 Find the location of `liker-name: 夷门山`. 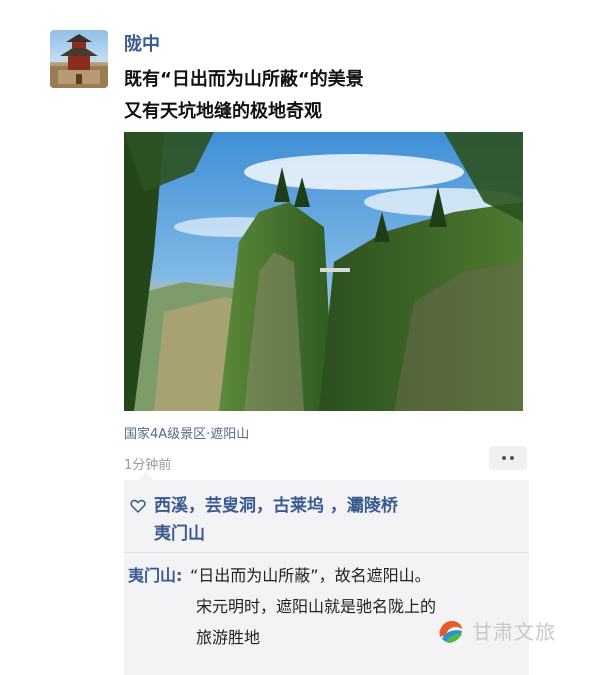

liker-name: 夷门山 is located at coordinates (179, 534).